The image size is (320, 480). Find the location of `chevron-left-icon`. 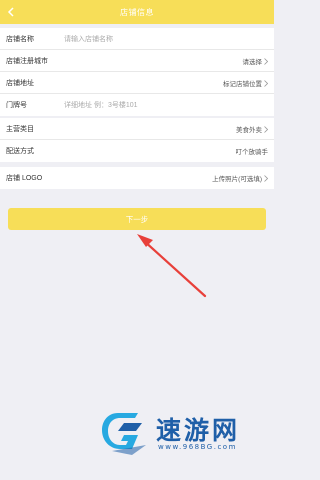

chevron-left-icon is located at coordinates (10, 12).